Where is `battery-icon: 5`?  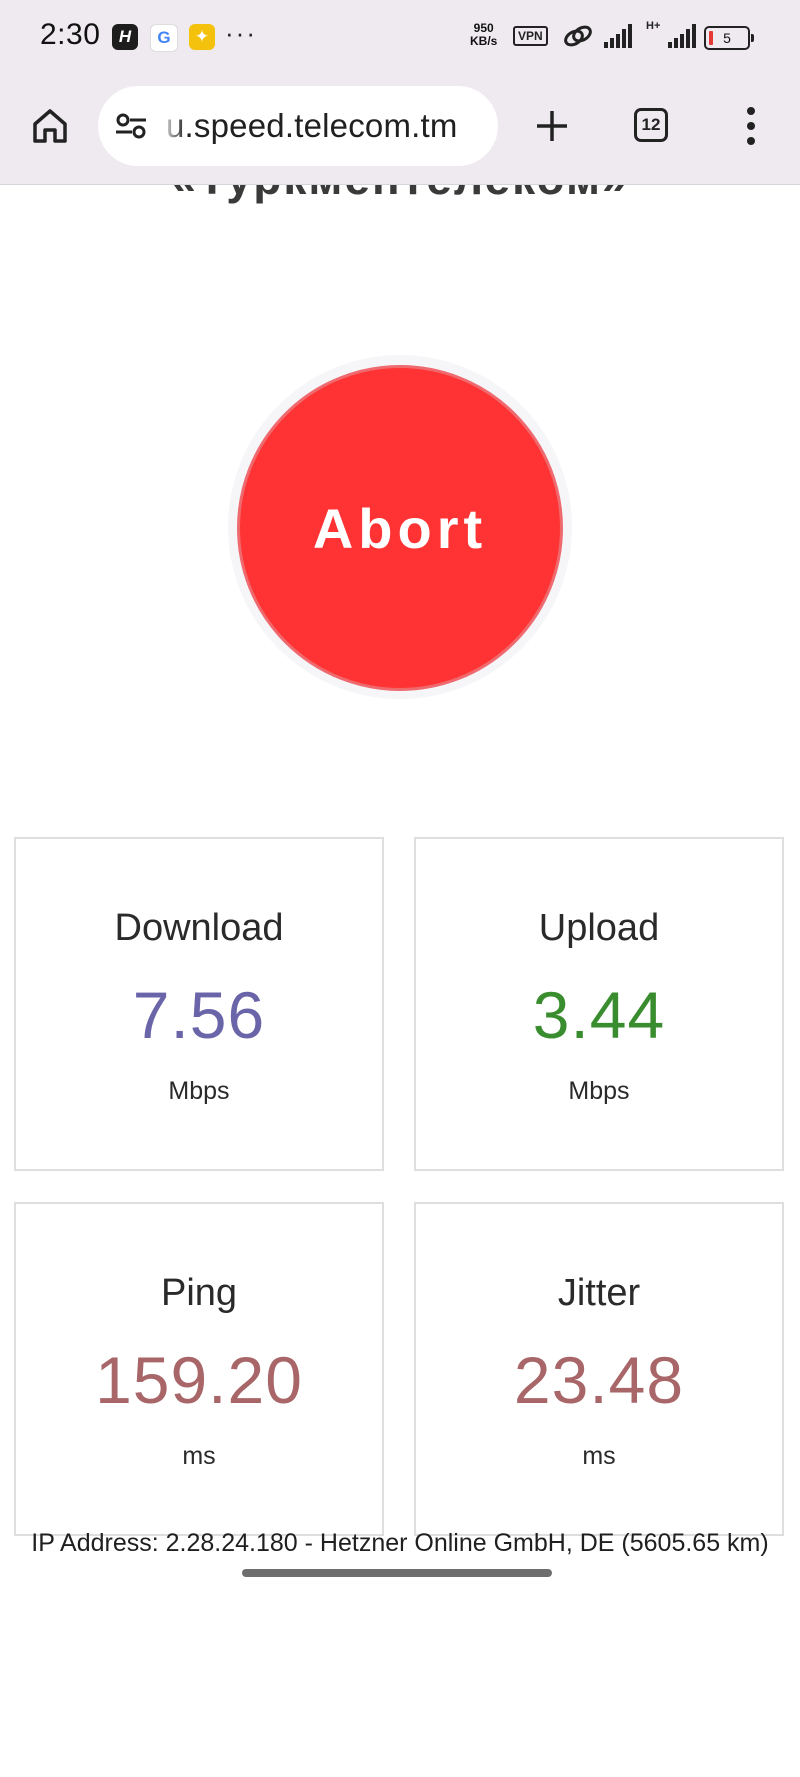
battery-icon: 5 is located at coordinates (729, 38).